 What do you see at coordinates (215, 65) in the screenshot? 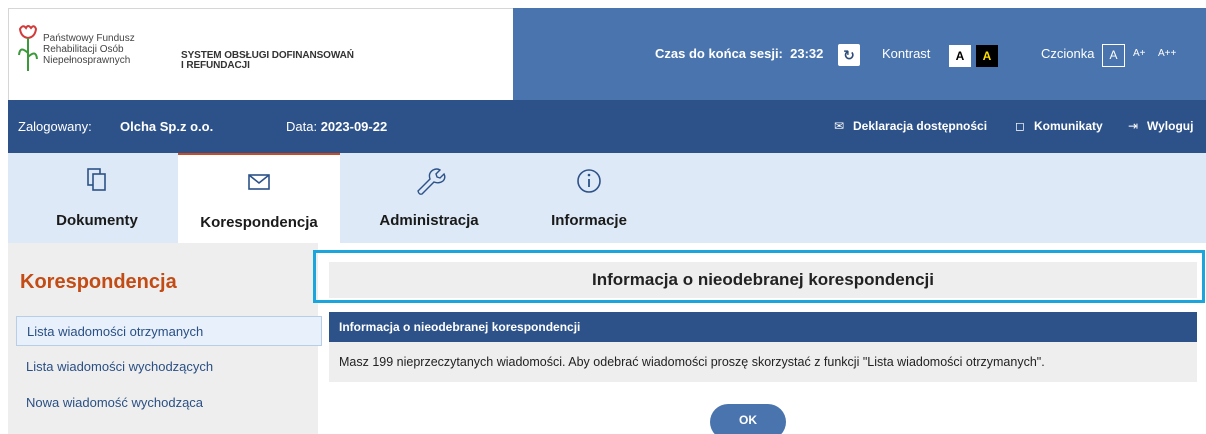
I see `system-title-line: I REFUNDACJI` at bounding box center [215, 65].